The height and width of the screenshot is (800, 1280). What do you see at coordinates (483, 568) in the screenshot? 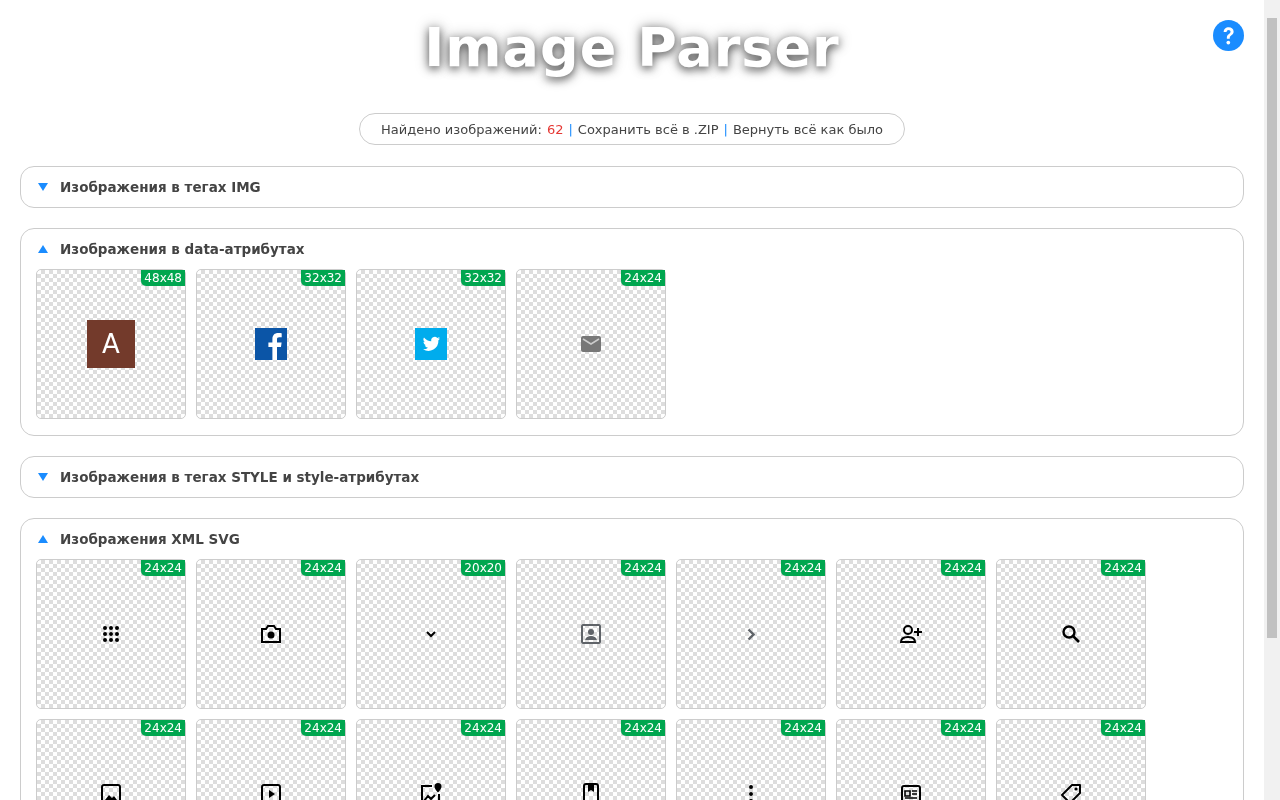
I see `size-badge: 20x20` at bounding box center [483, 568].